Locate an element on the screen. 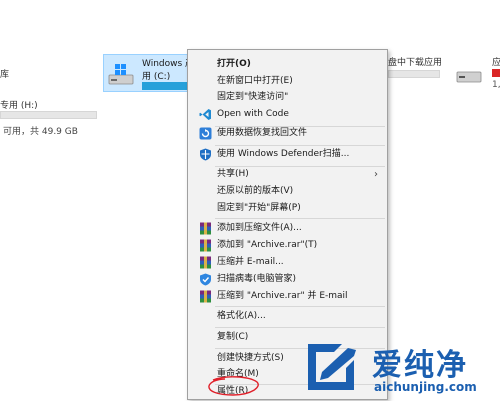 The width and height of the screenshot is (500, 401). menu-item-restore-versions: 还原以前的版本(V) is located at coordinates (287, 191).